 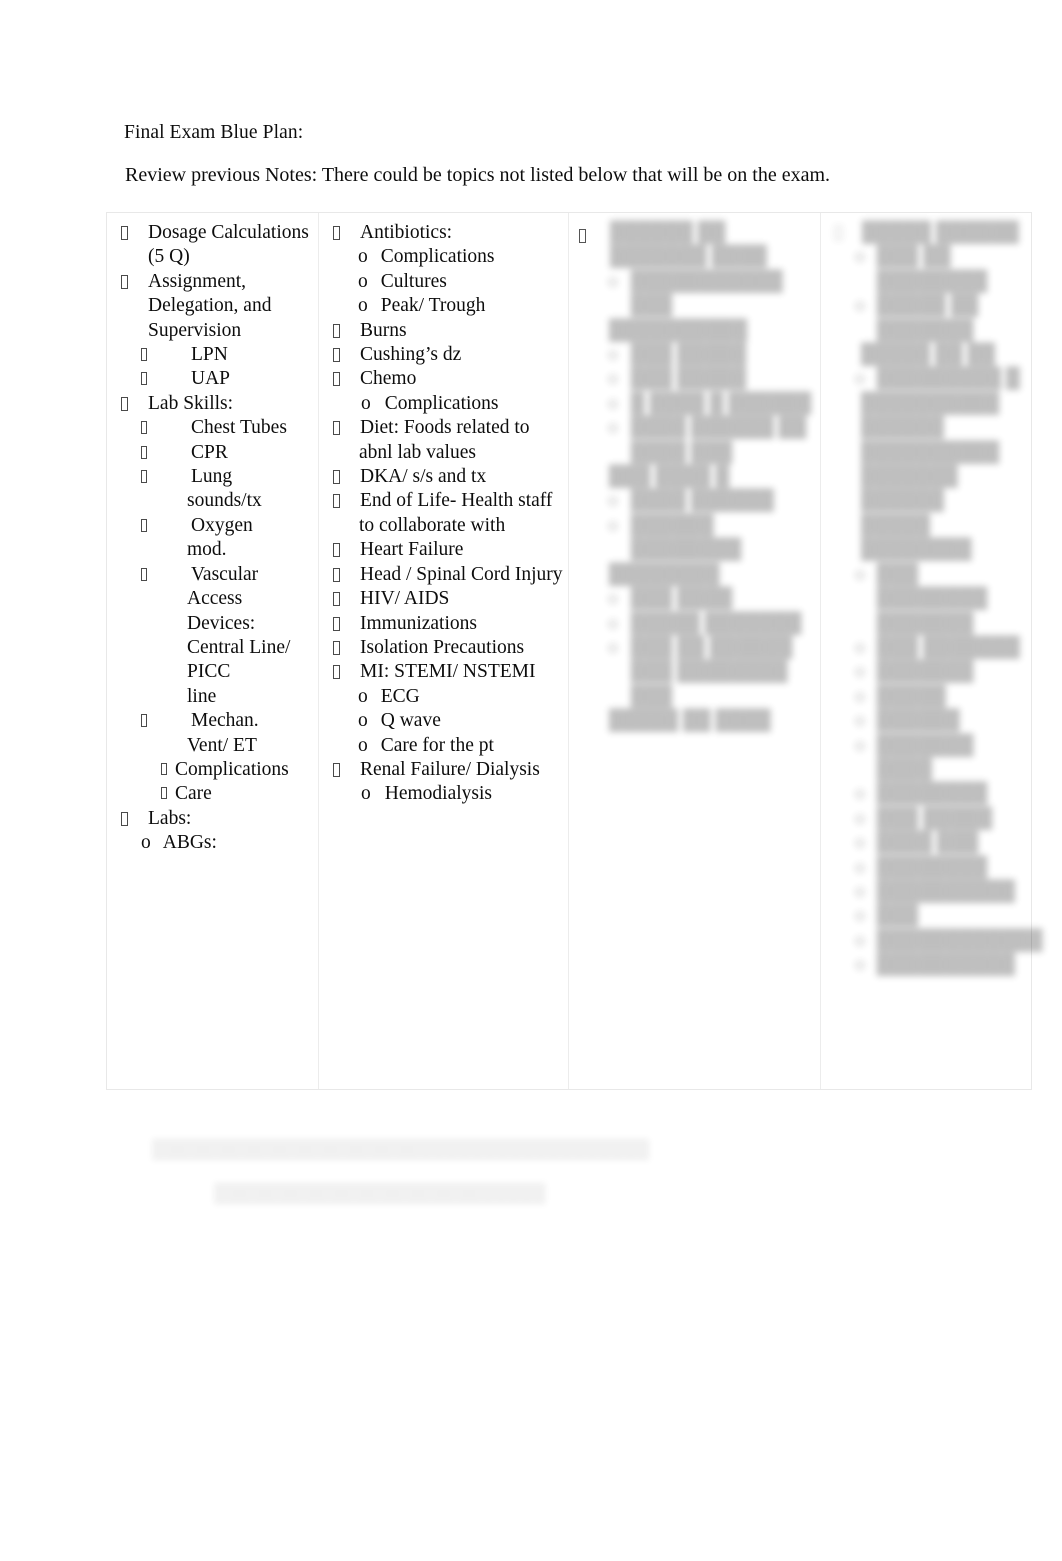 What do you see at coordinates (438, 794) in the screenshot?
I see `list-item-label: Hemodialysis` at bounding box center [438, 794].